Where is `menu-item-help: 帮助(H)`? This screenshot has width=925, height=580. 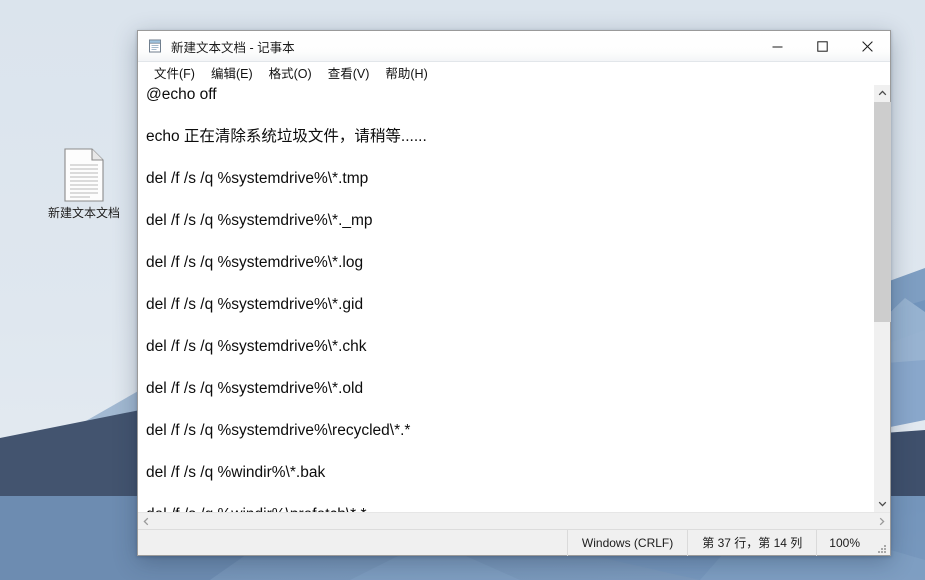
menu-item-help: 帮助(H) is located at coordinates (406, 73).